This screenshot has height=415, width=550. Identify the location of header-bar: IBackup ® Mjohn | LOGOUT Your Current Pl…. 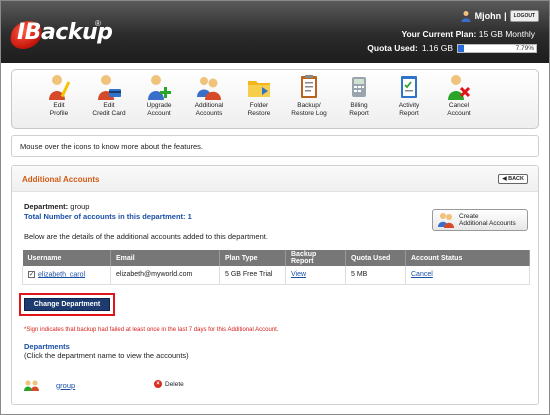
(275, 32).